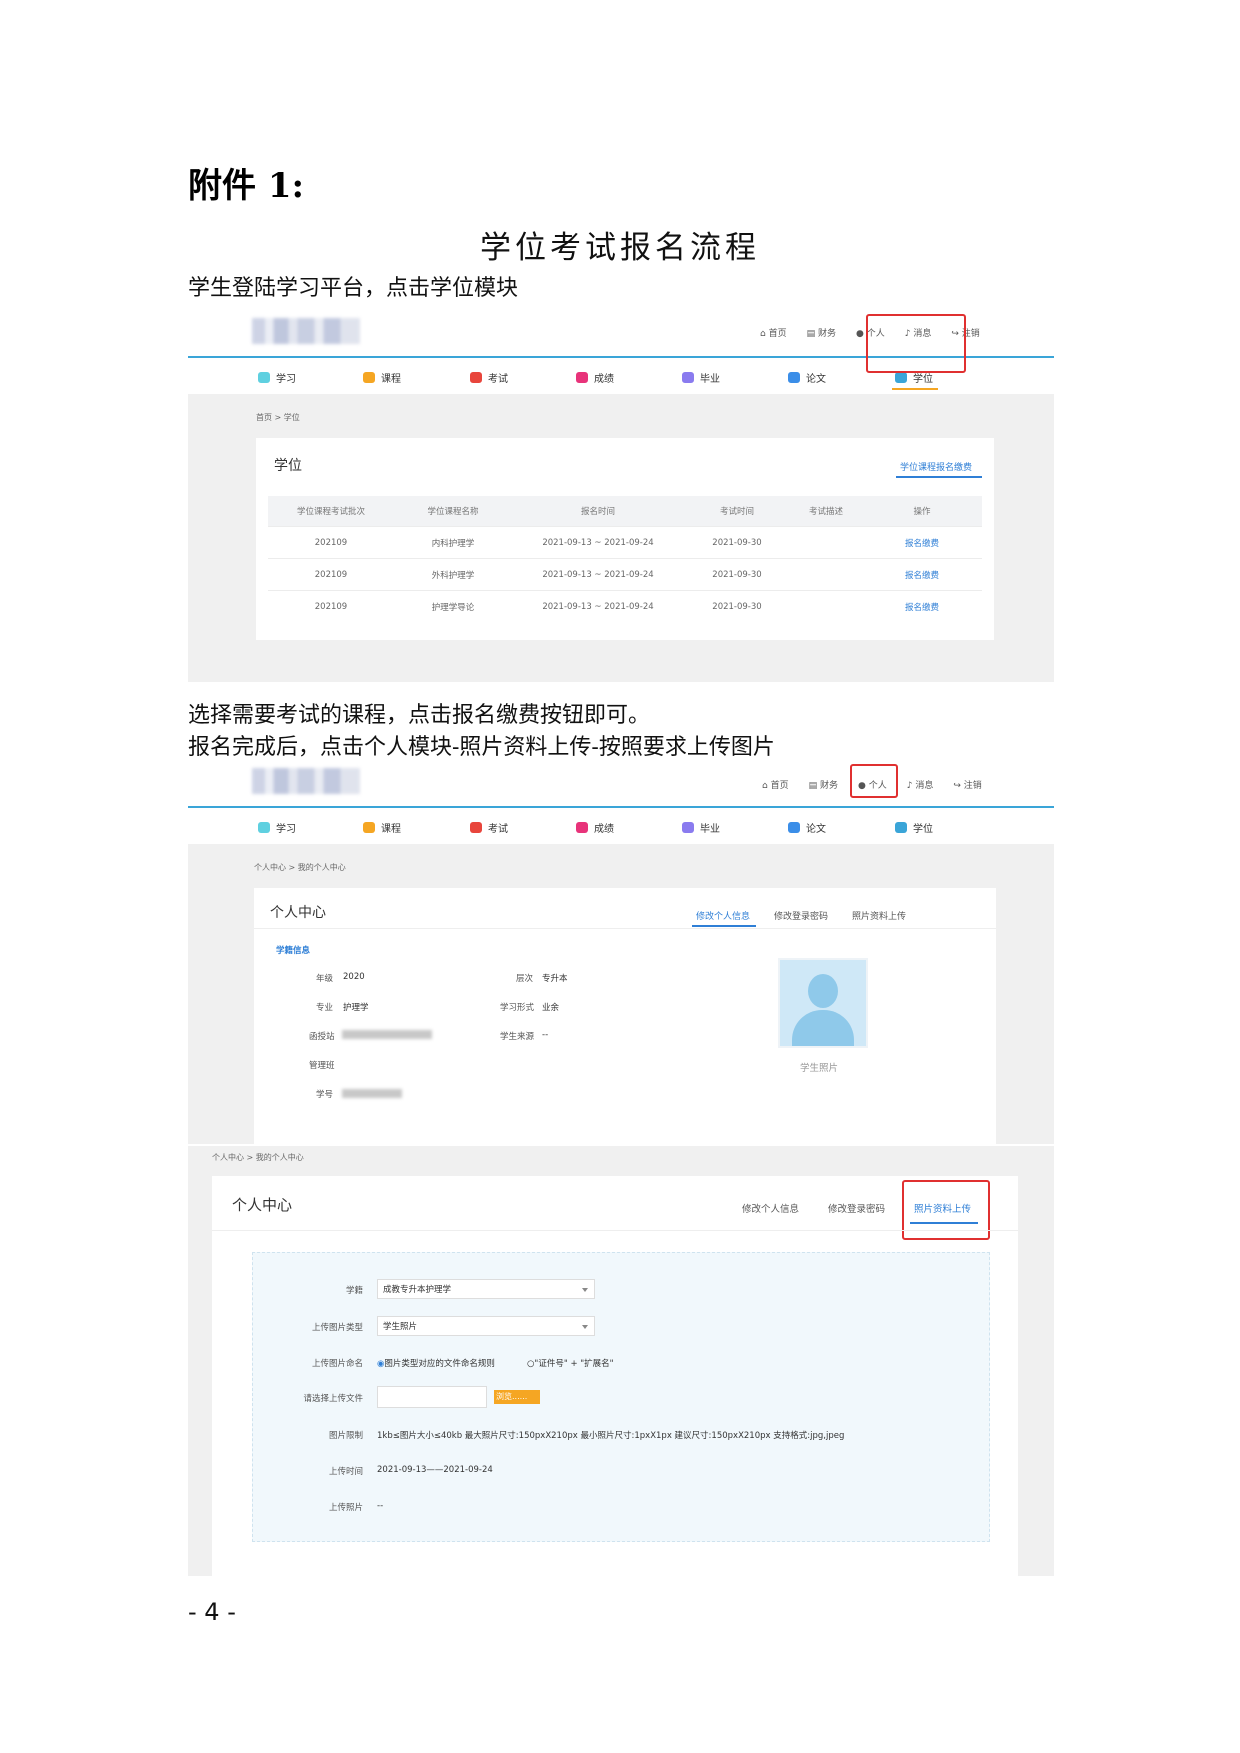 This screenshot has height=1753, width=1240. Describe the element at coordinates (570, 1363) in the screenshot. I see `naming-option-id: ○"证件号" + "扩展名"` at that location.